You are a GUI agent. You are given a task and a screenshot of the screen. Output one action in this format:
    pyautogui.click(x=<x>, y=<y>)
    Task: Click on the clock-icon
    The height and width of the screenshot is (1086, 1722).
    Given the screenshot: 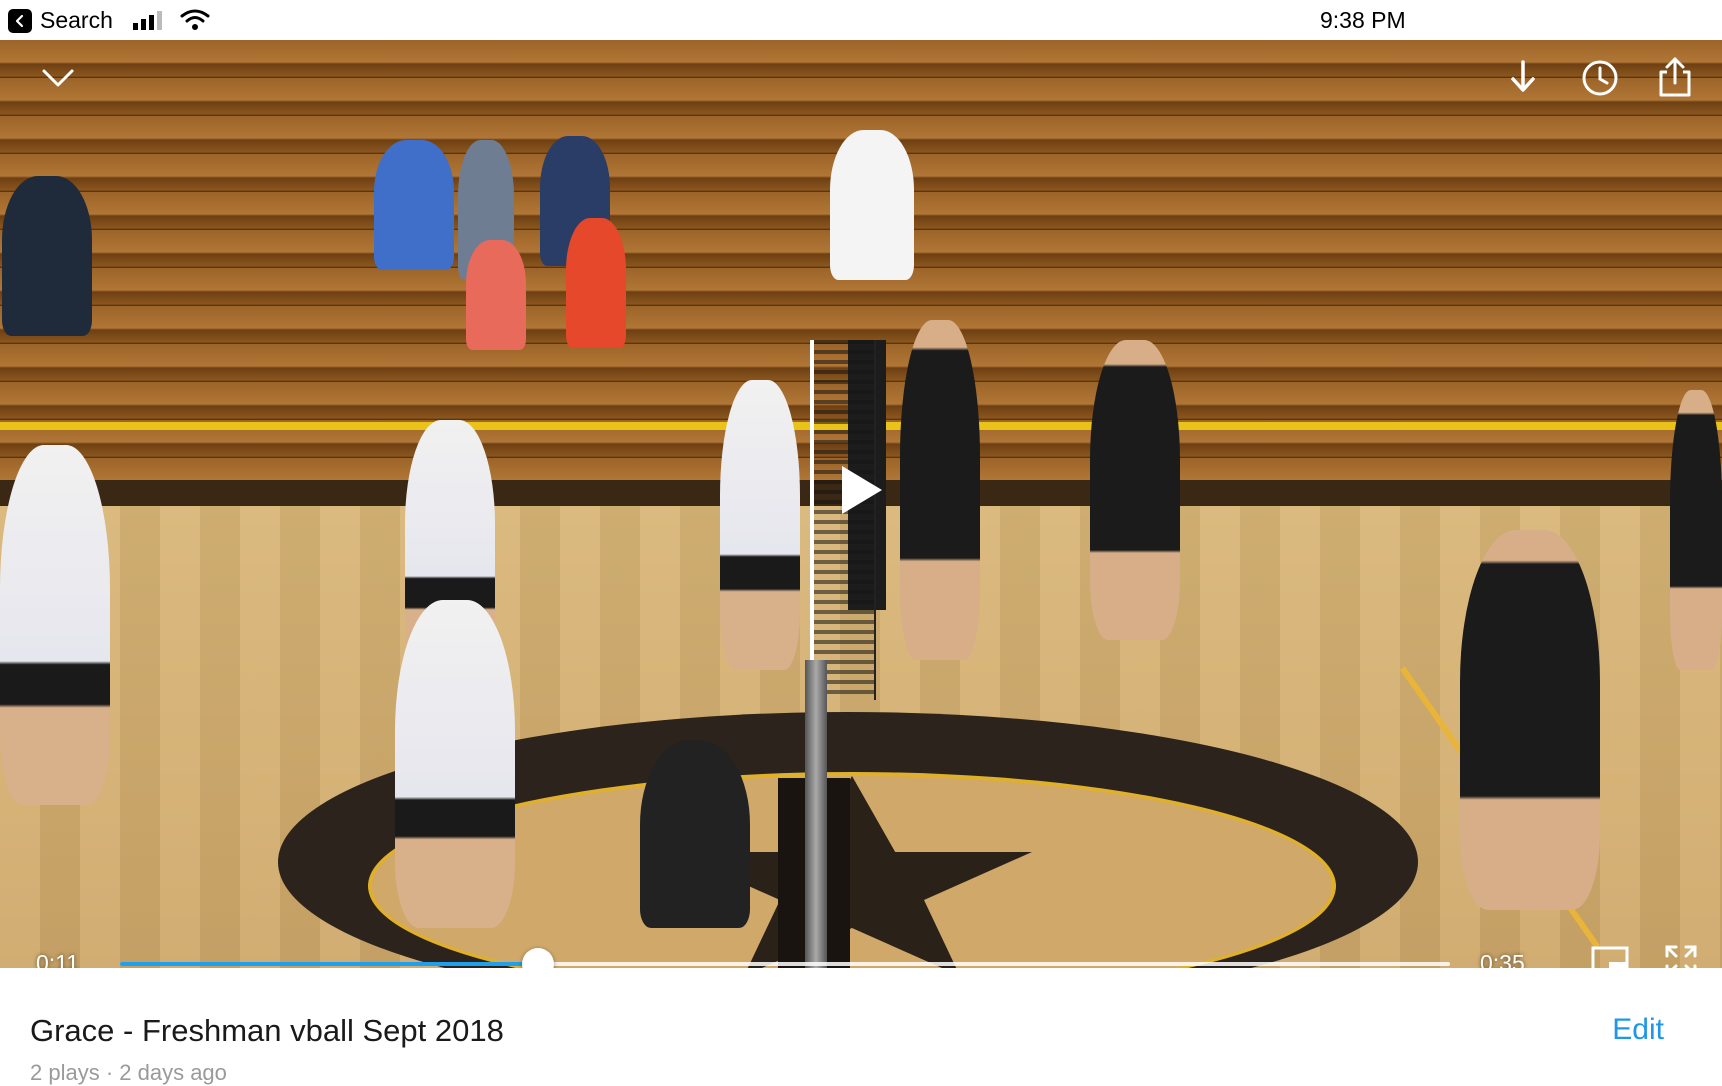 What is the action you would take?
    pyautogui.click(x=1600, y=78)
    